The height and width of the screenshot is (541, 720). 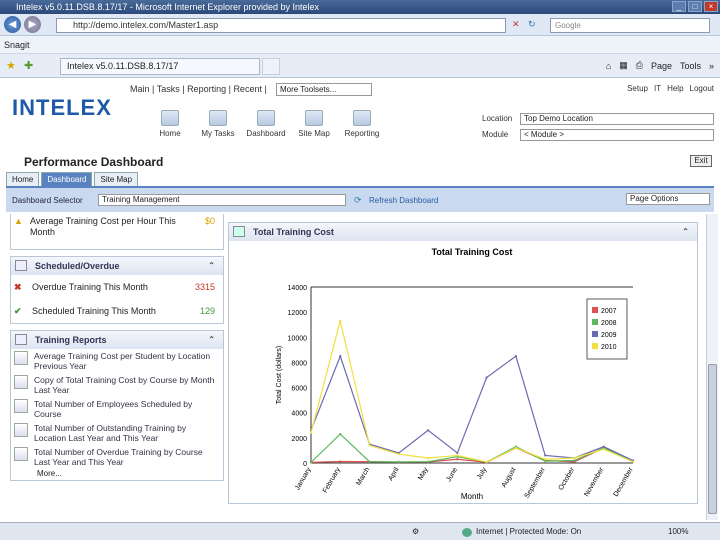 I want to click on overdue-row: ✖ Overdue Training This Month 3315, so click(x=117, y=287).